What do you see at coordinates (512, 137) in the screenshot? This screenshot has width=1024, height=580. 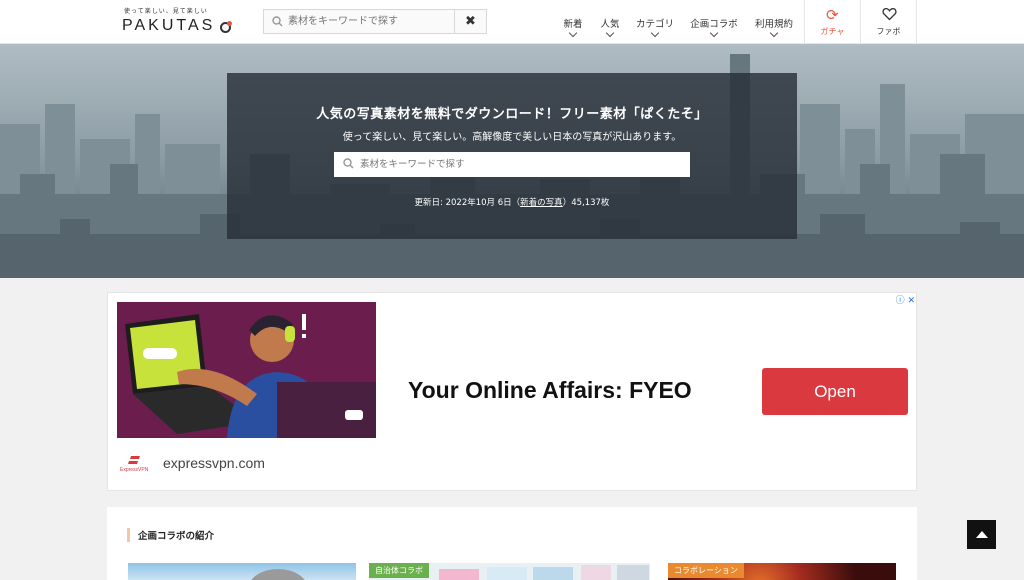 I see `hero-subtitle: 使って楽しい、見て楽しい。高解像度で美しい日本の写真が沢山あります。` at bounding box center [512, 137].